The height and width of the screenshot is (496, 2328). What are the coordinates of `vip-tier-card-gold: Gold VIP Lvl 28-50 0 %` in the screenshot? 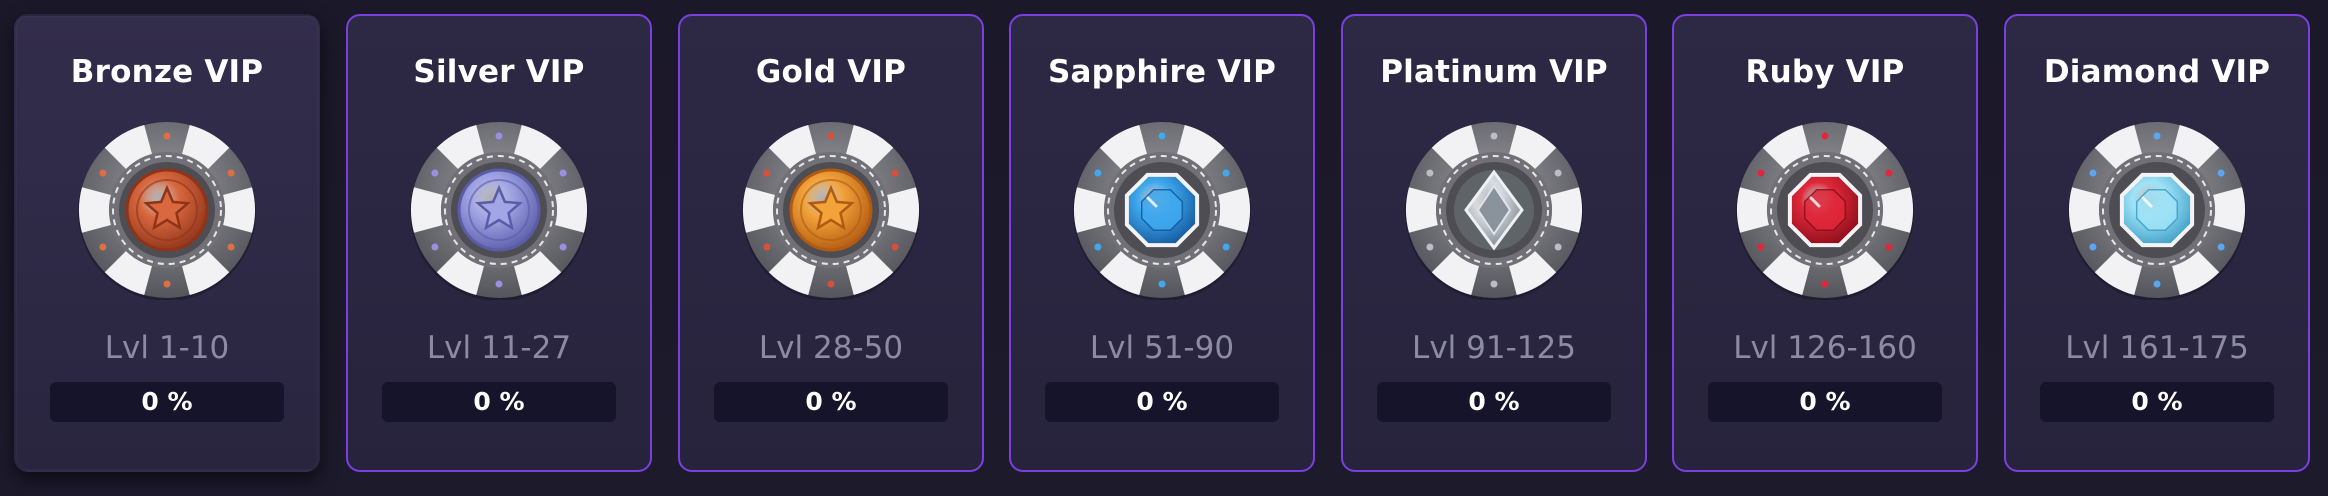 It's located at (831, 243).